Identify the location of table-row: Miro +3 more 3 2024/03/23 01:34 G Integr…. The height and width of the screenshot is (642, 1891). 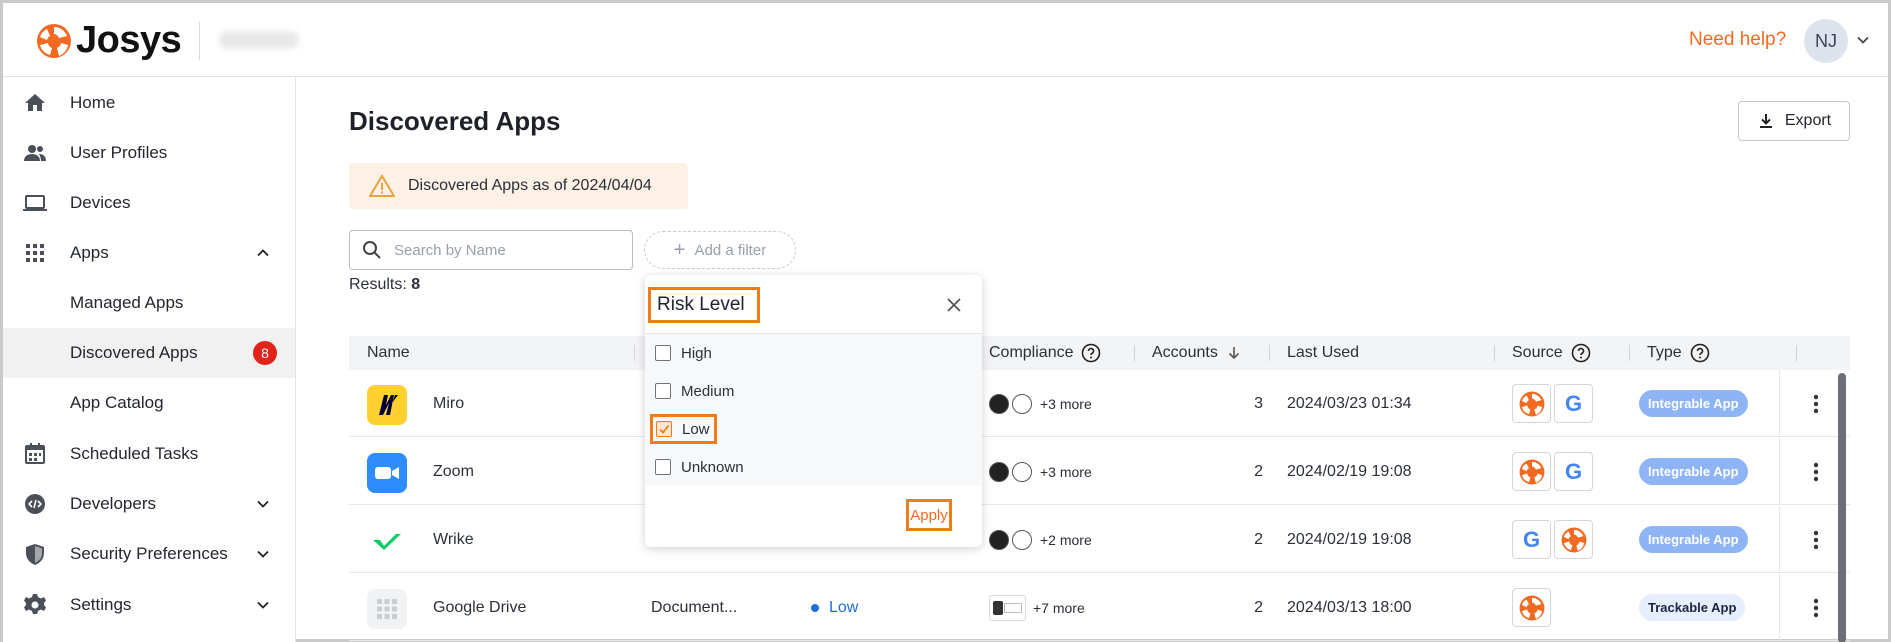
(1099, 403).